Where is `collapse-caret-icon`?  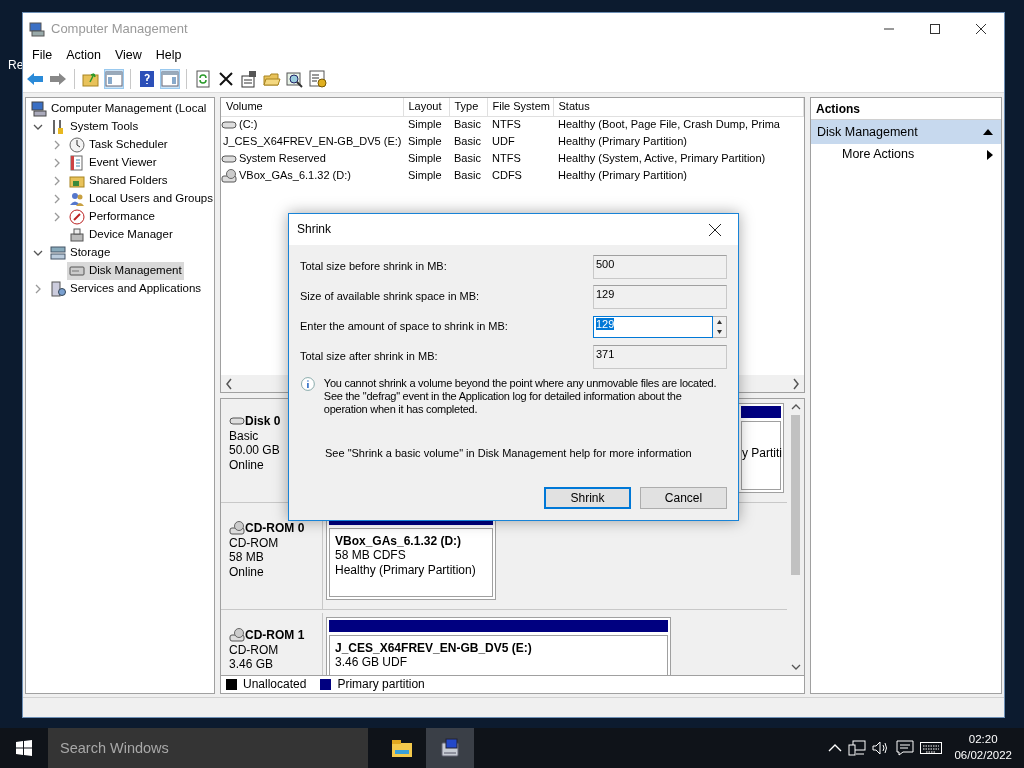 collapse-caret-icon is located at coordinates (988, 132).